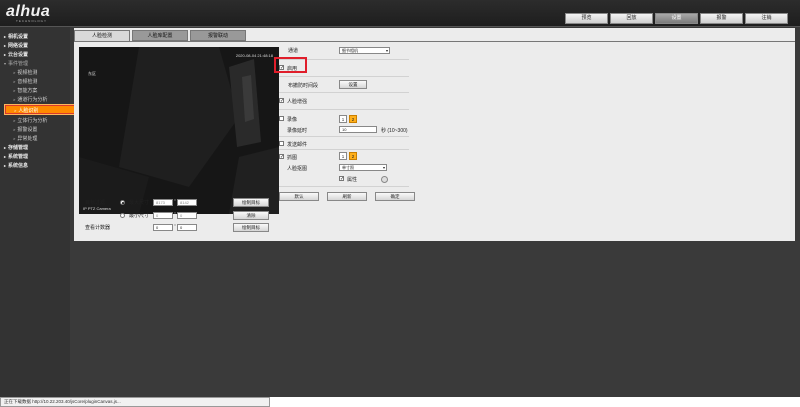 The width and height of the screenshot is (800, 407). Describe the element at coordinates (163, 227) in the screenshot. I see `counter-input-a: 0` at that location.